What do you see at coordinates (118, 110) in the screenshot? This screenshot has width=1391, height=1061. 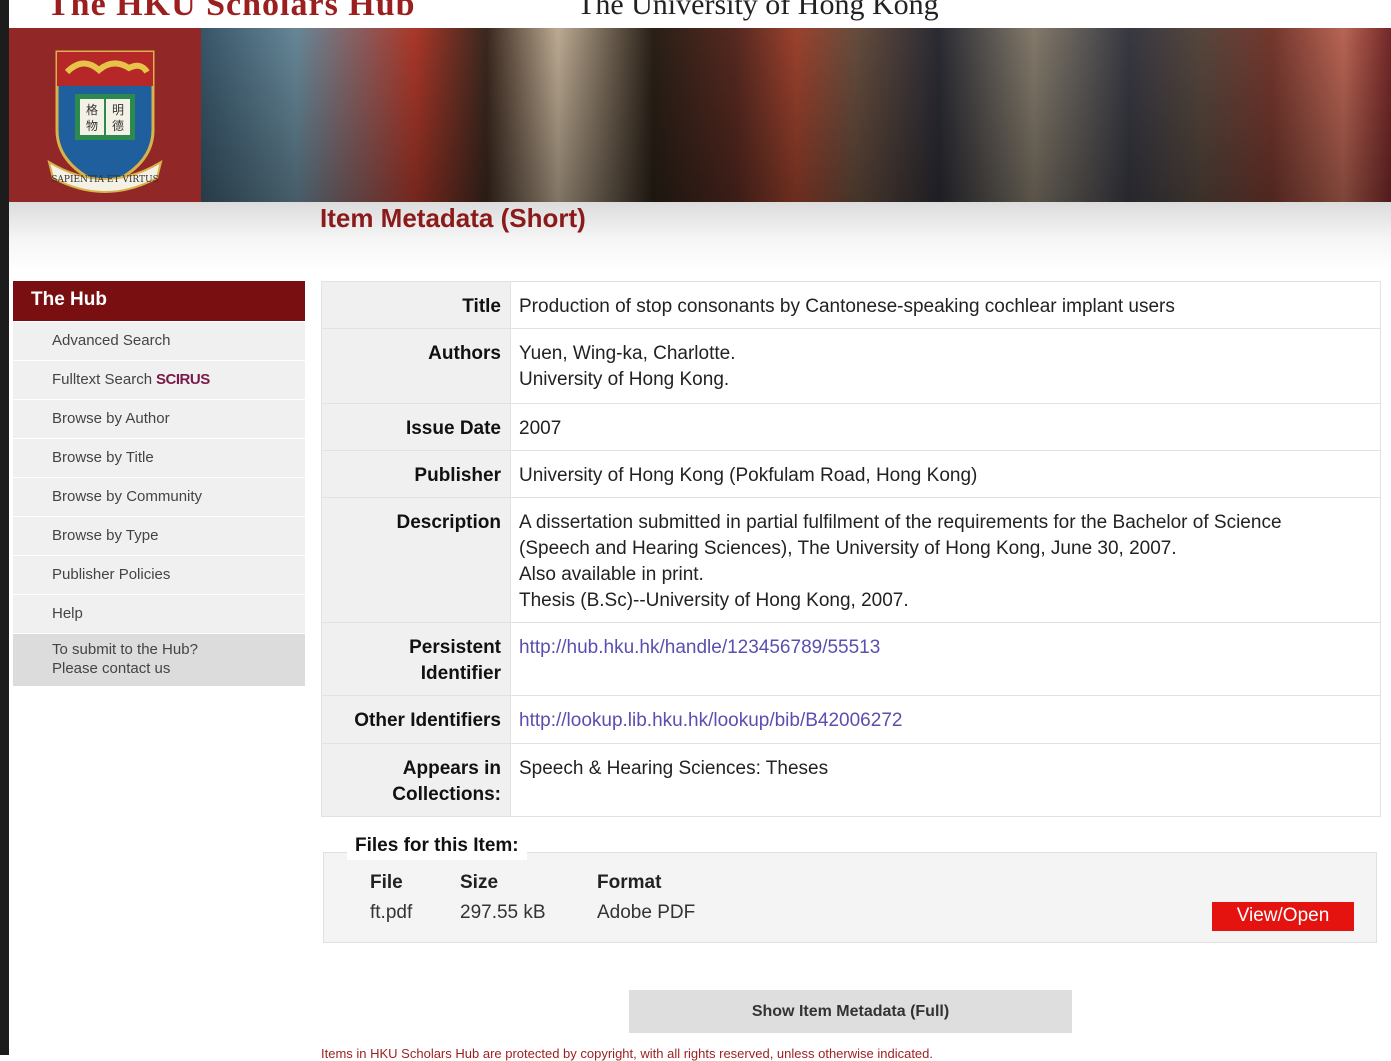 I see `svg-text: 明` at bounding box center [118, 110].